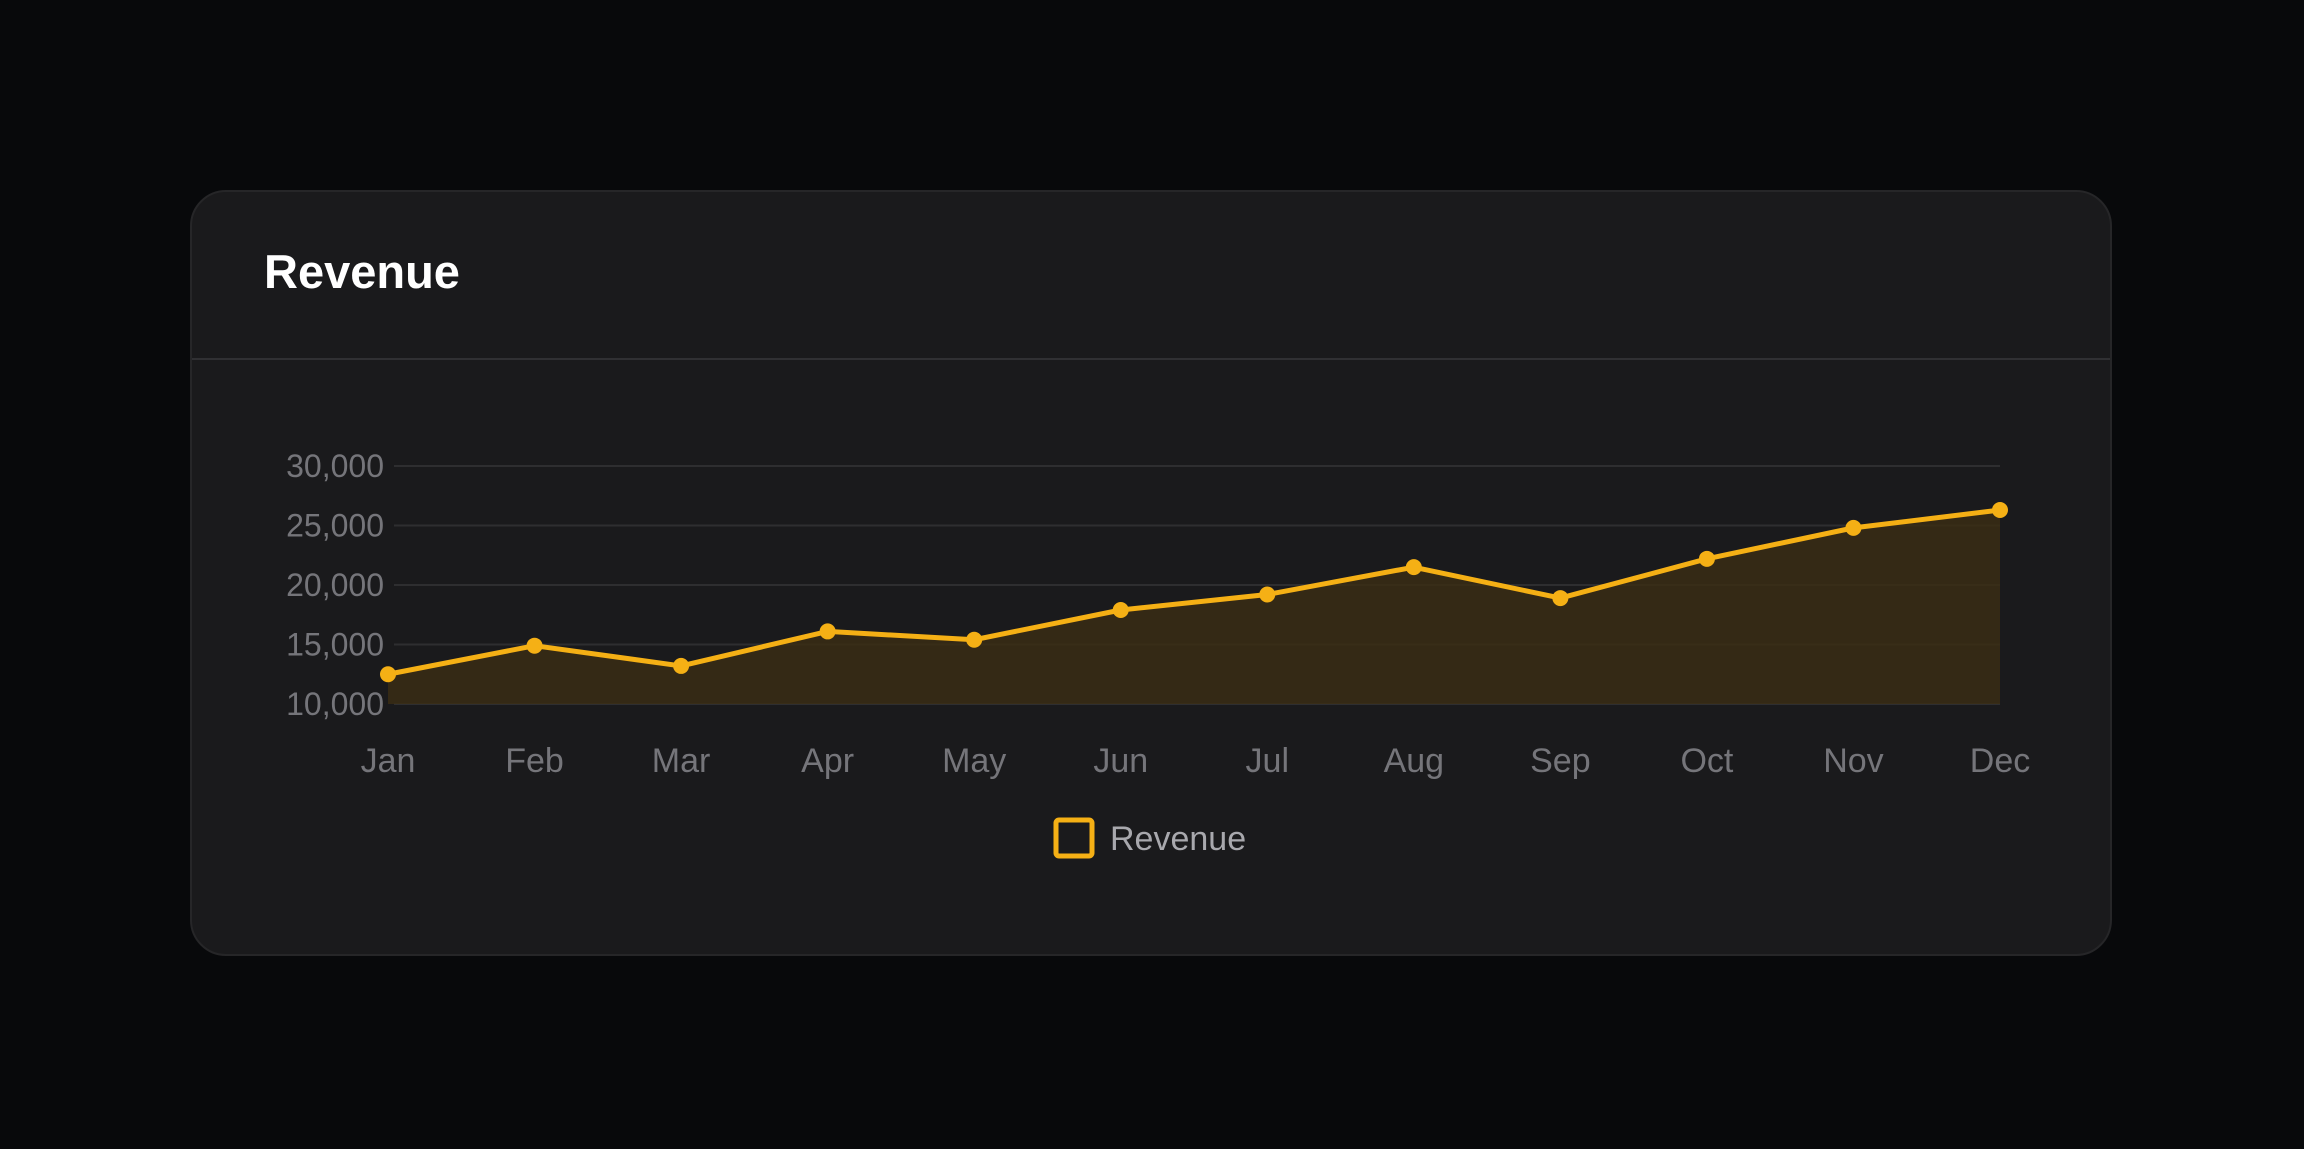 The width and height of the screenshot is (2304, 1149). What do you see at coordinates (534, 761) in the screenshot?
I see `x-tick-label: Feb` at bounding box center [534, 761].